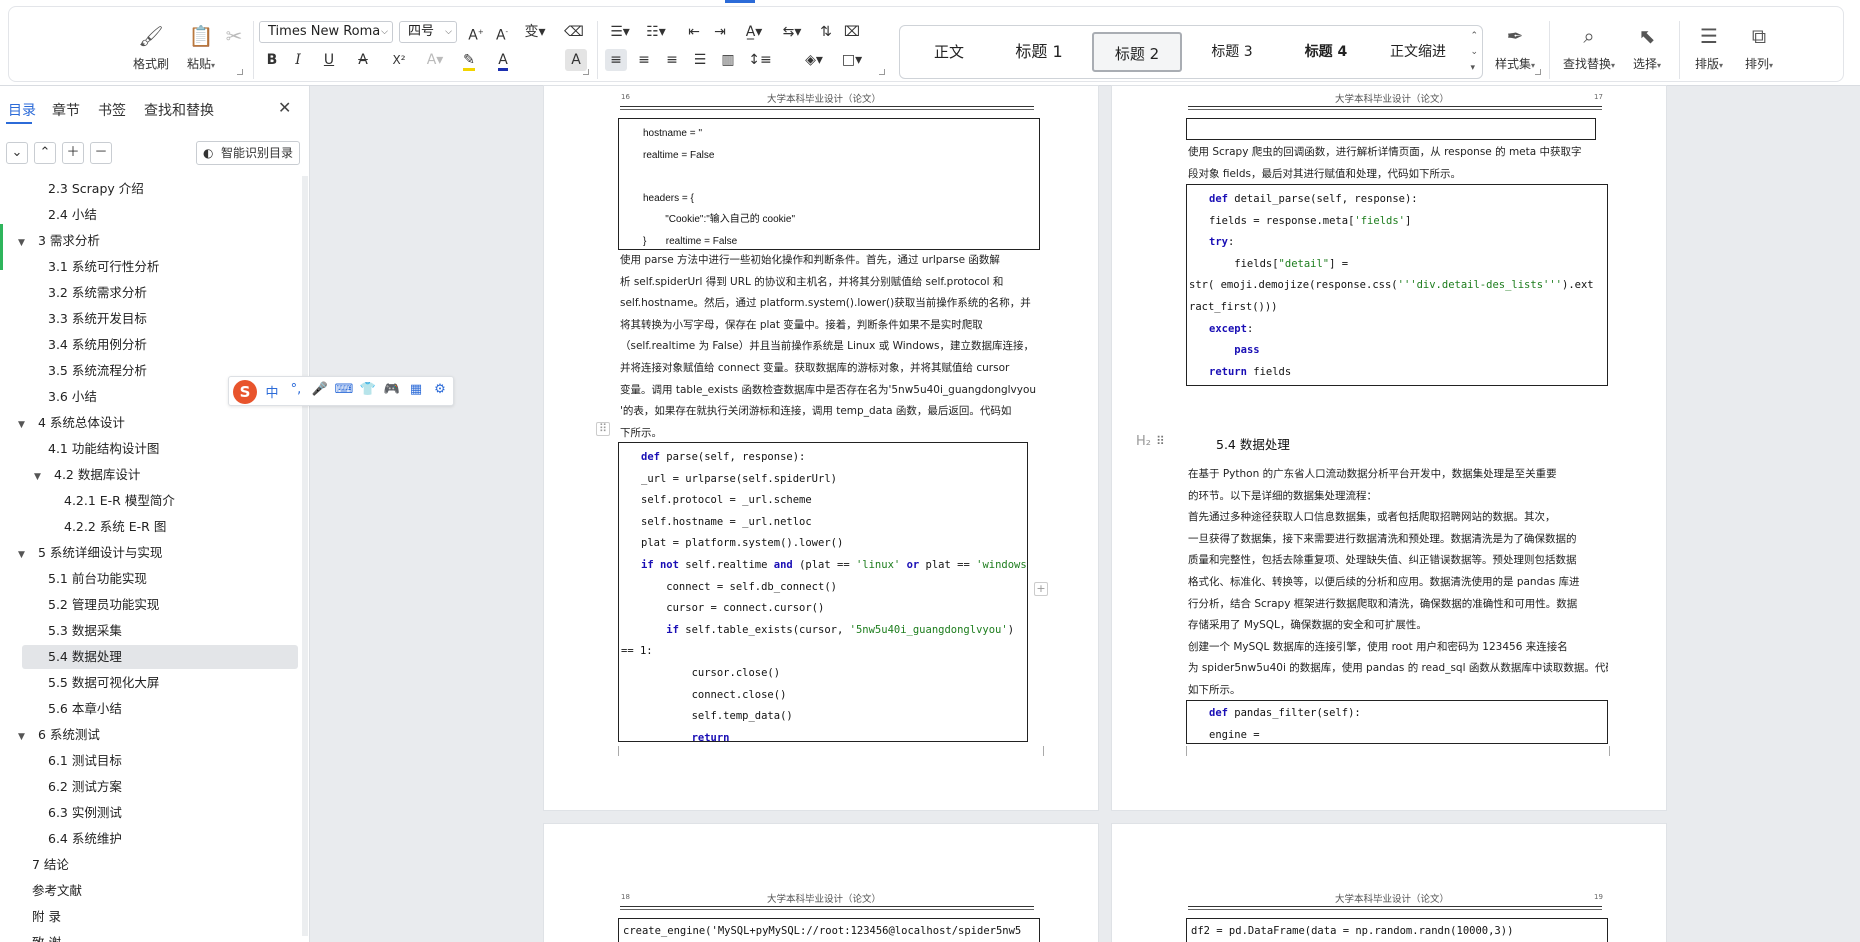 The width and height of the screenshot is (1860, 942). Describe the element at coordinates (826, 32) in the screenshot. I see `sort-button: ⇅` at that location.